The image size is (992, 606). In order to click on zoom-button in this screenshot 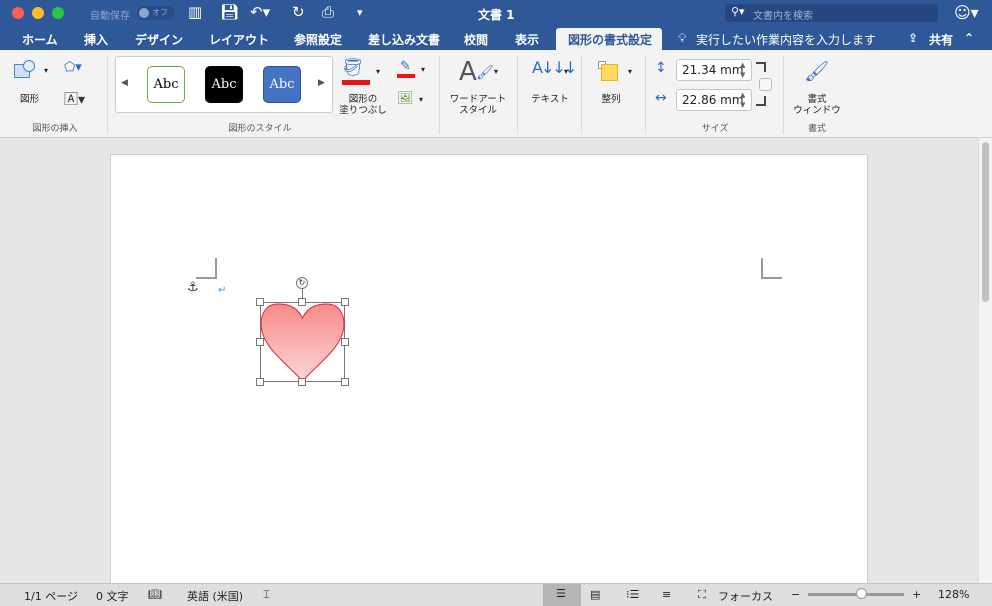, I will do `click(58, 13)`.